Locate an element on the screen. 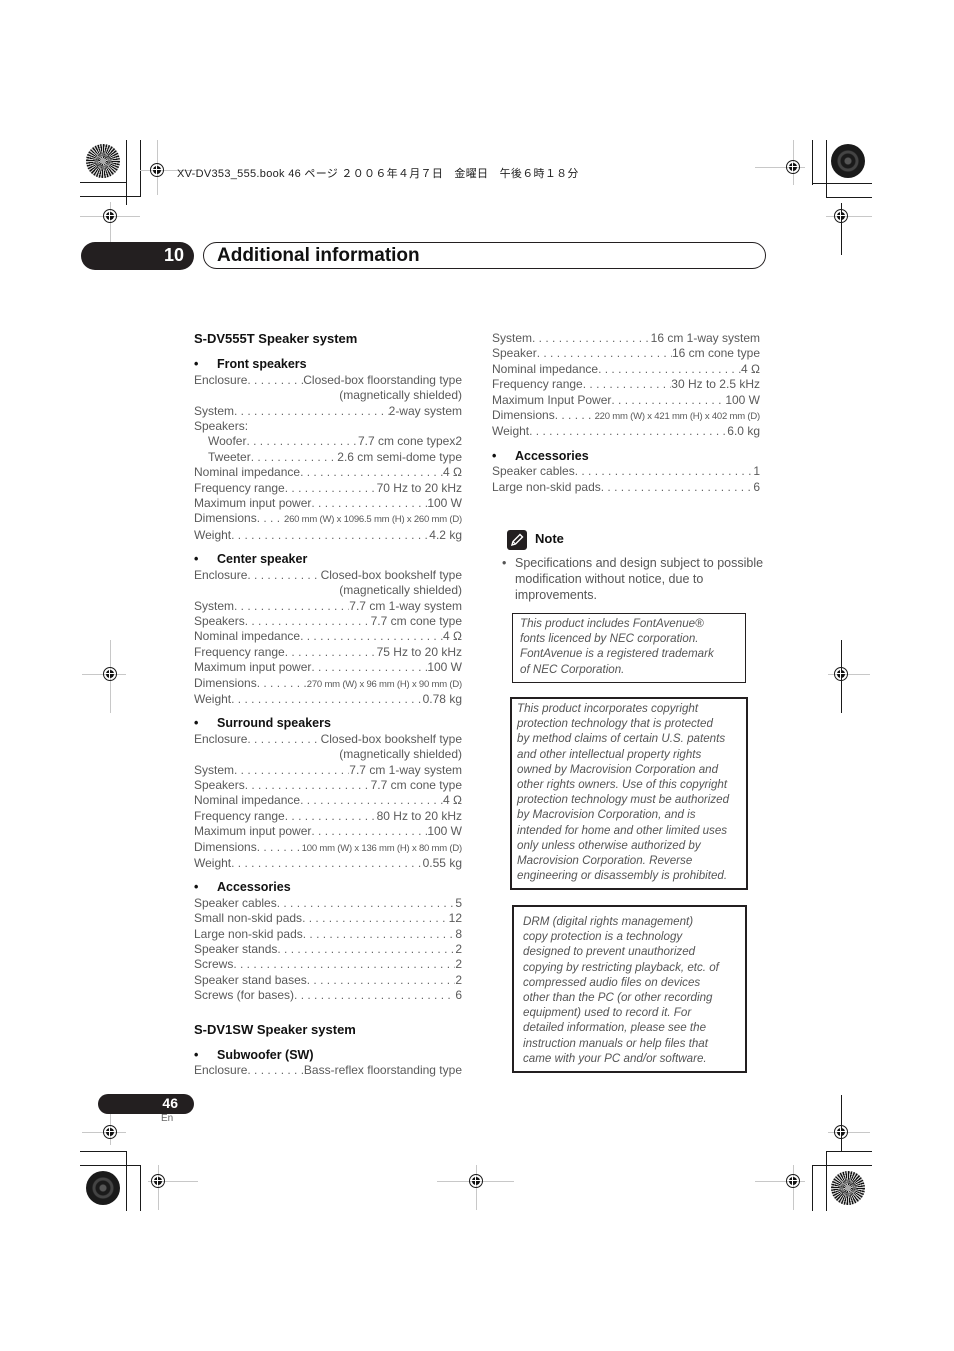 The height and width of the screenshot is (1351, 954). spec-row: System 7.7 cm 1-way system is located at coordinates (328, 770).